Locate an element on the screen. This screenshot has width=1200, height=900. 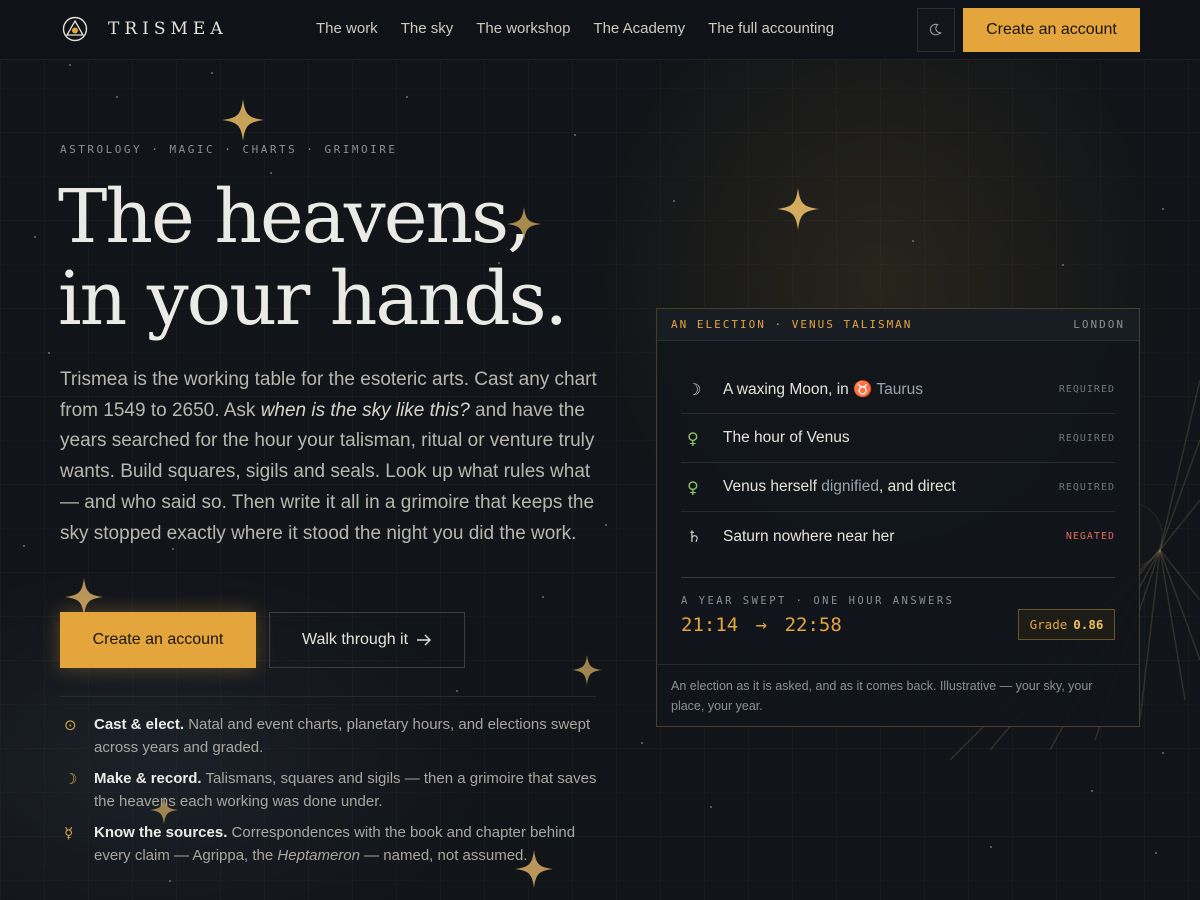
condition-text-main: A waxing Moon, in is located at coordinates (788, 389).